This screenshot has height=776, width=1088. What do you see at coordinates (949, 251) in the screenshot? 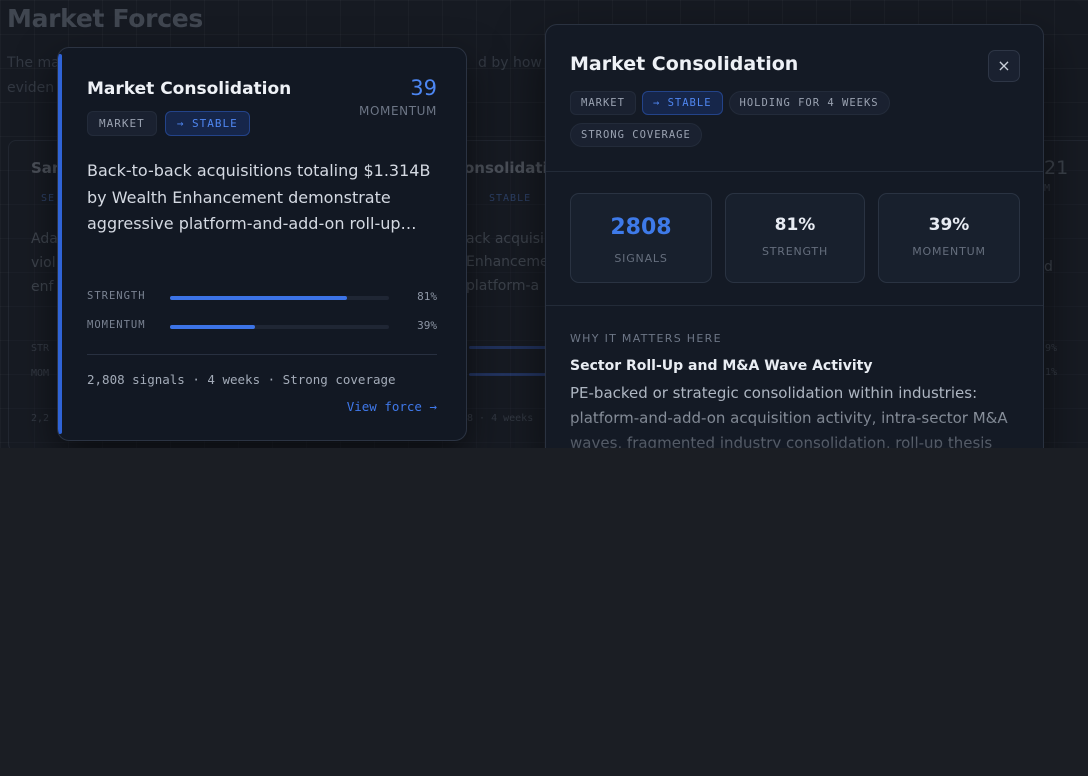
I see `stat-label: MOMENTUM` at bounding box center [949, 251].